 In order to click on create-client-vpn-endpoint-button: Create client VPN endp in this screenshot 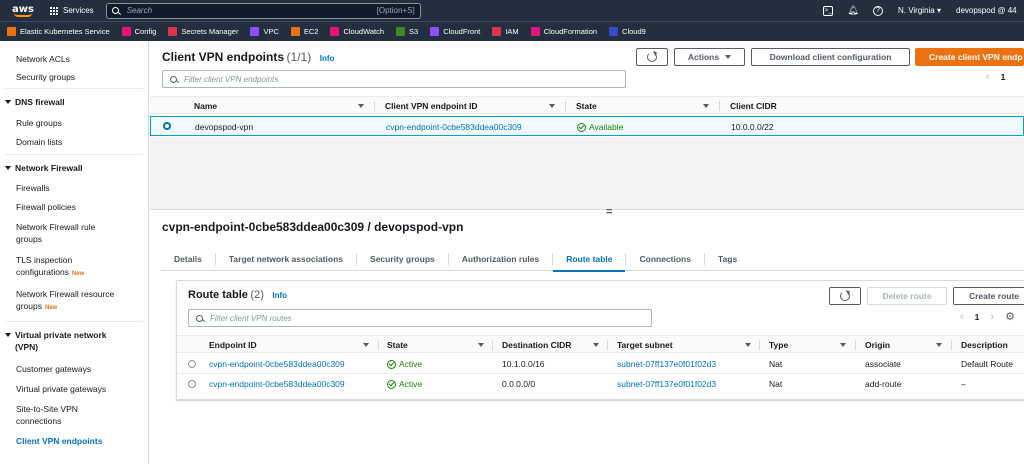, I will do `click(969, 57)`.